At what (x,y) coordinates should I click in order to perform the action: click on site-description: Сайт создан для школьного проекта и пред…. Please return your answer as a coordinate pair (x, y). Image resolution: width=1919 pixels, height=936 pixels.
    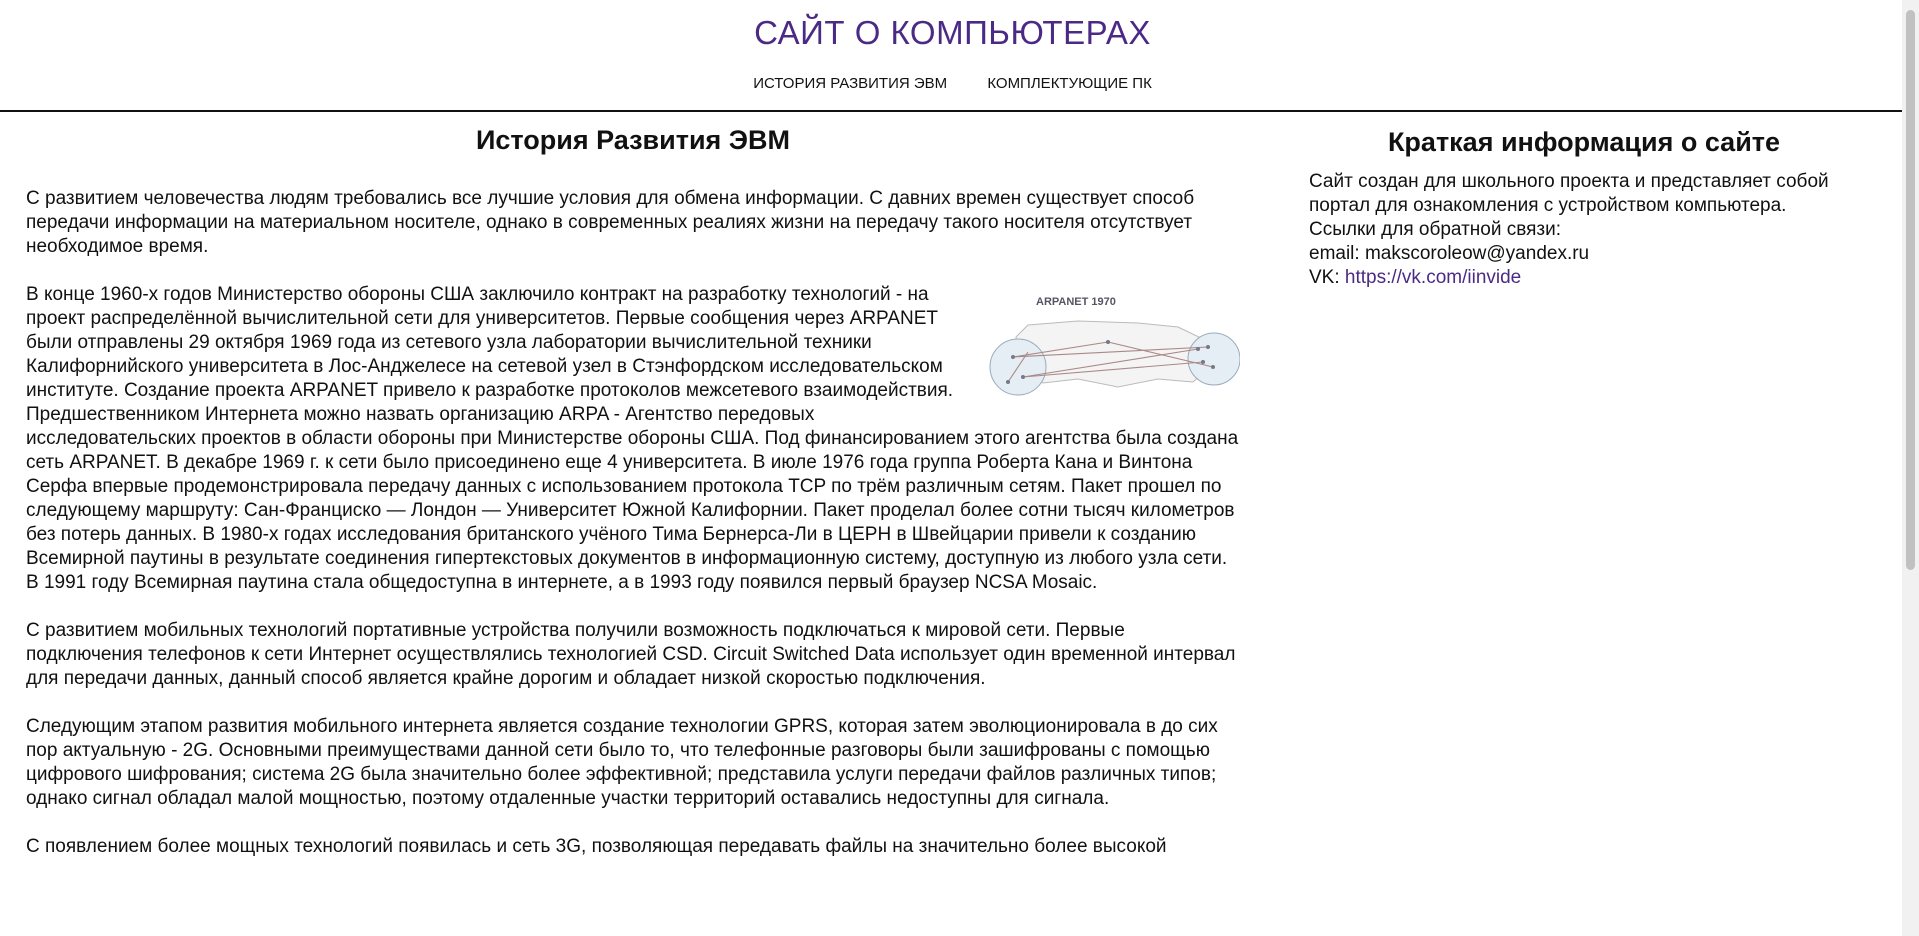
    Looking at the image, I should click on (1569, 193).